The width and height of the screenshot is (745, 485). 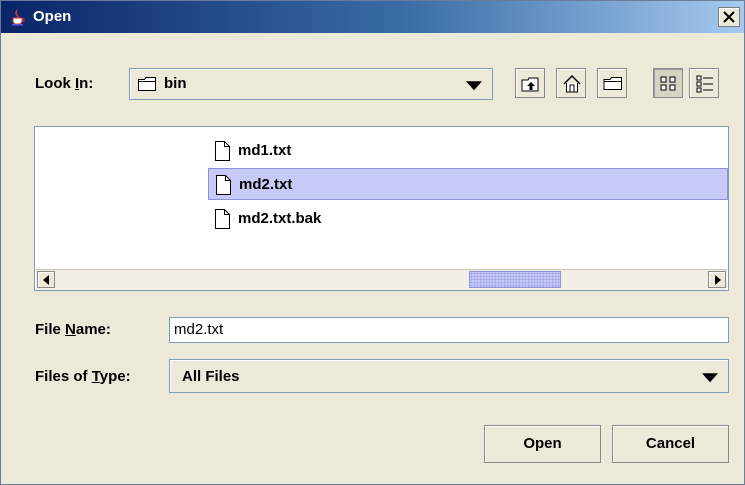 I want to click on up-one-level-button, so click(x=530, y=83).